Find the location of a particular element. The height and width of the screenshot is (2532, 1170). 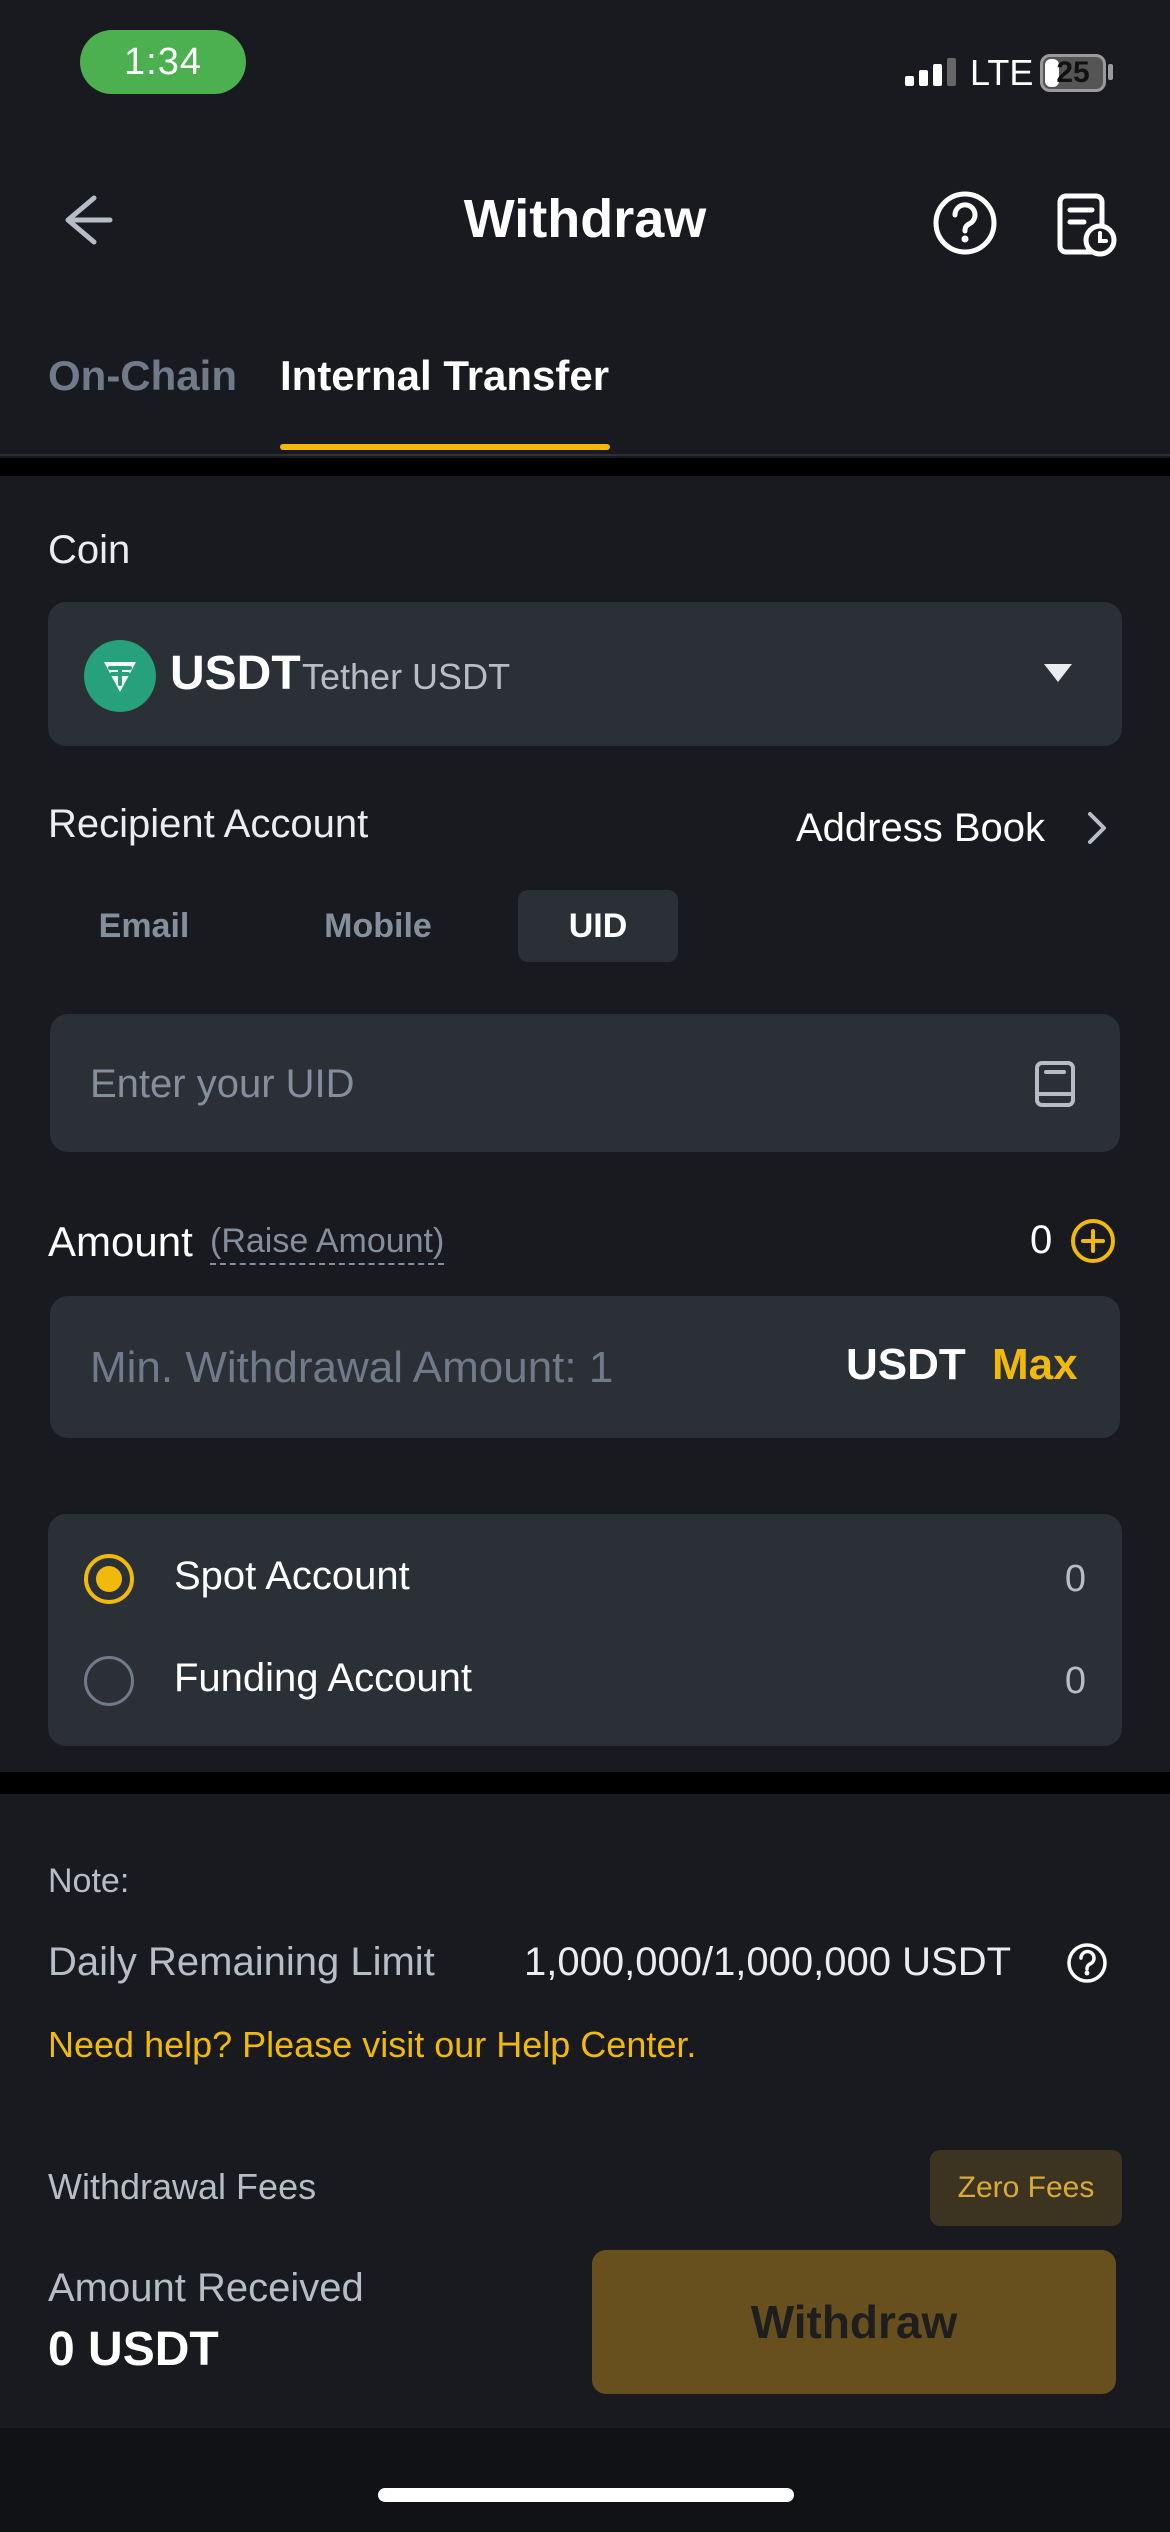

amount-label: Amount is located at coordinates (120, 1241).